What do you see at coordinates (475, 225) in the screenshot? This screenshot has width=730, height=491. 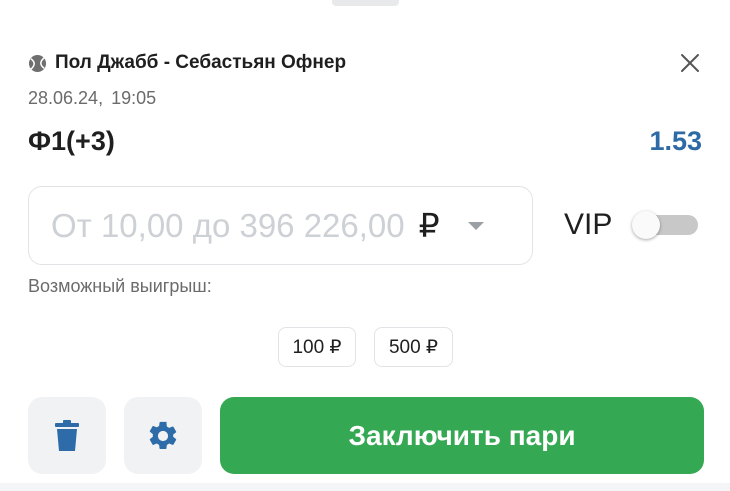 I see `chevron-down-icon` at bounding box center [475, 225].